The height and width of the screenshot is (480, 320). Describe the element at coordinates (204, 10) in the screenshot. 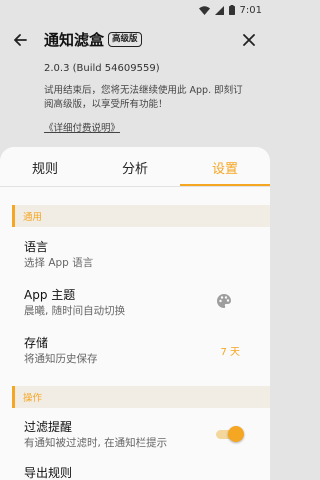

I see `wifi-icon` at that location.